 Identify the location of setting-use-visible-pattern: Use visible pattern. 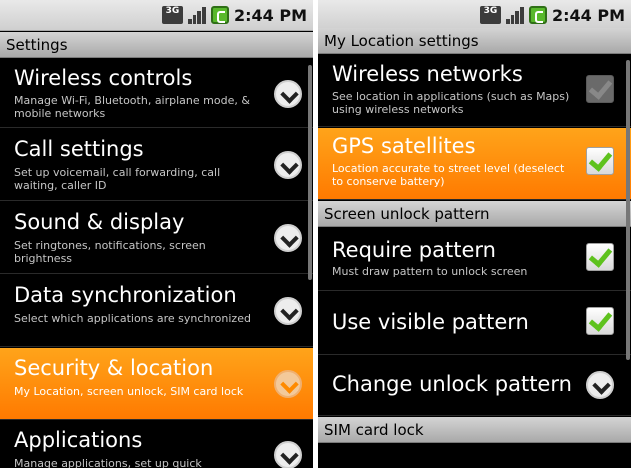
(474, 323).